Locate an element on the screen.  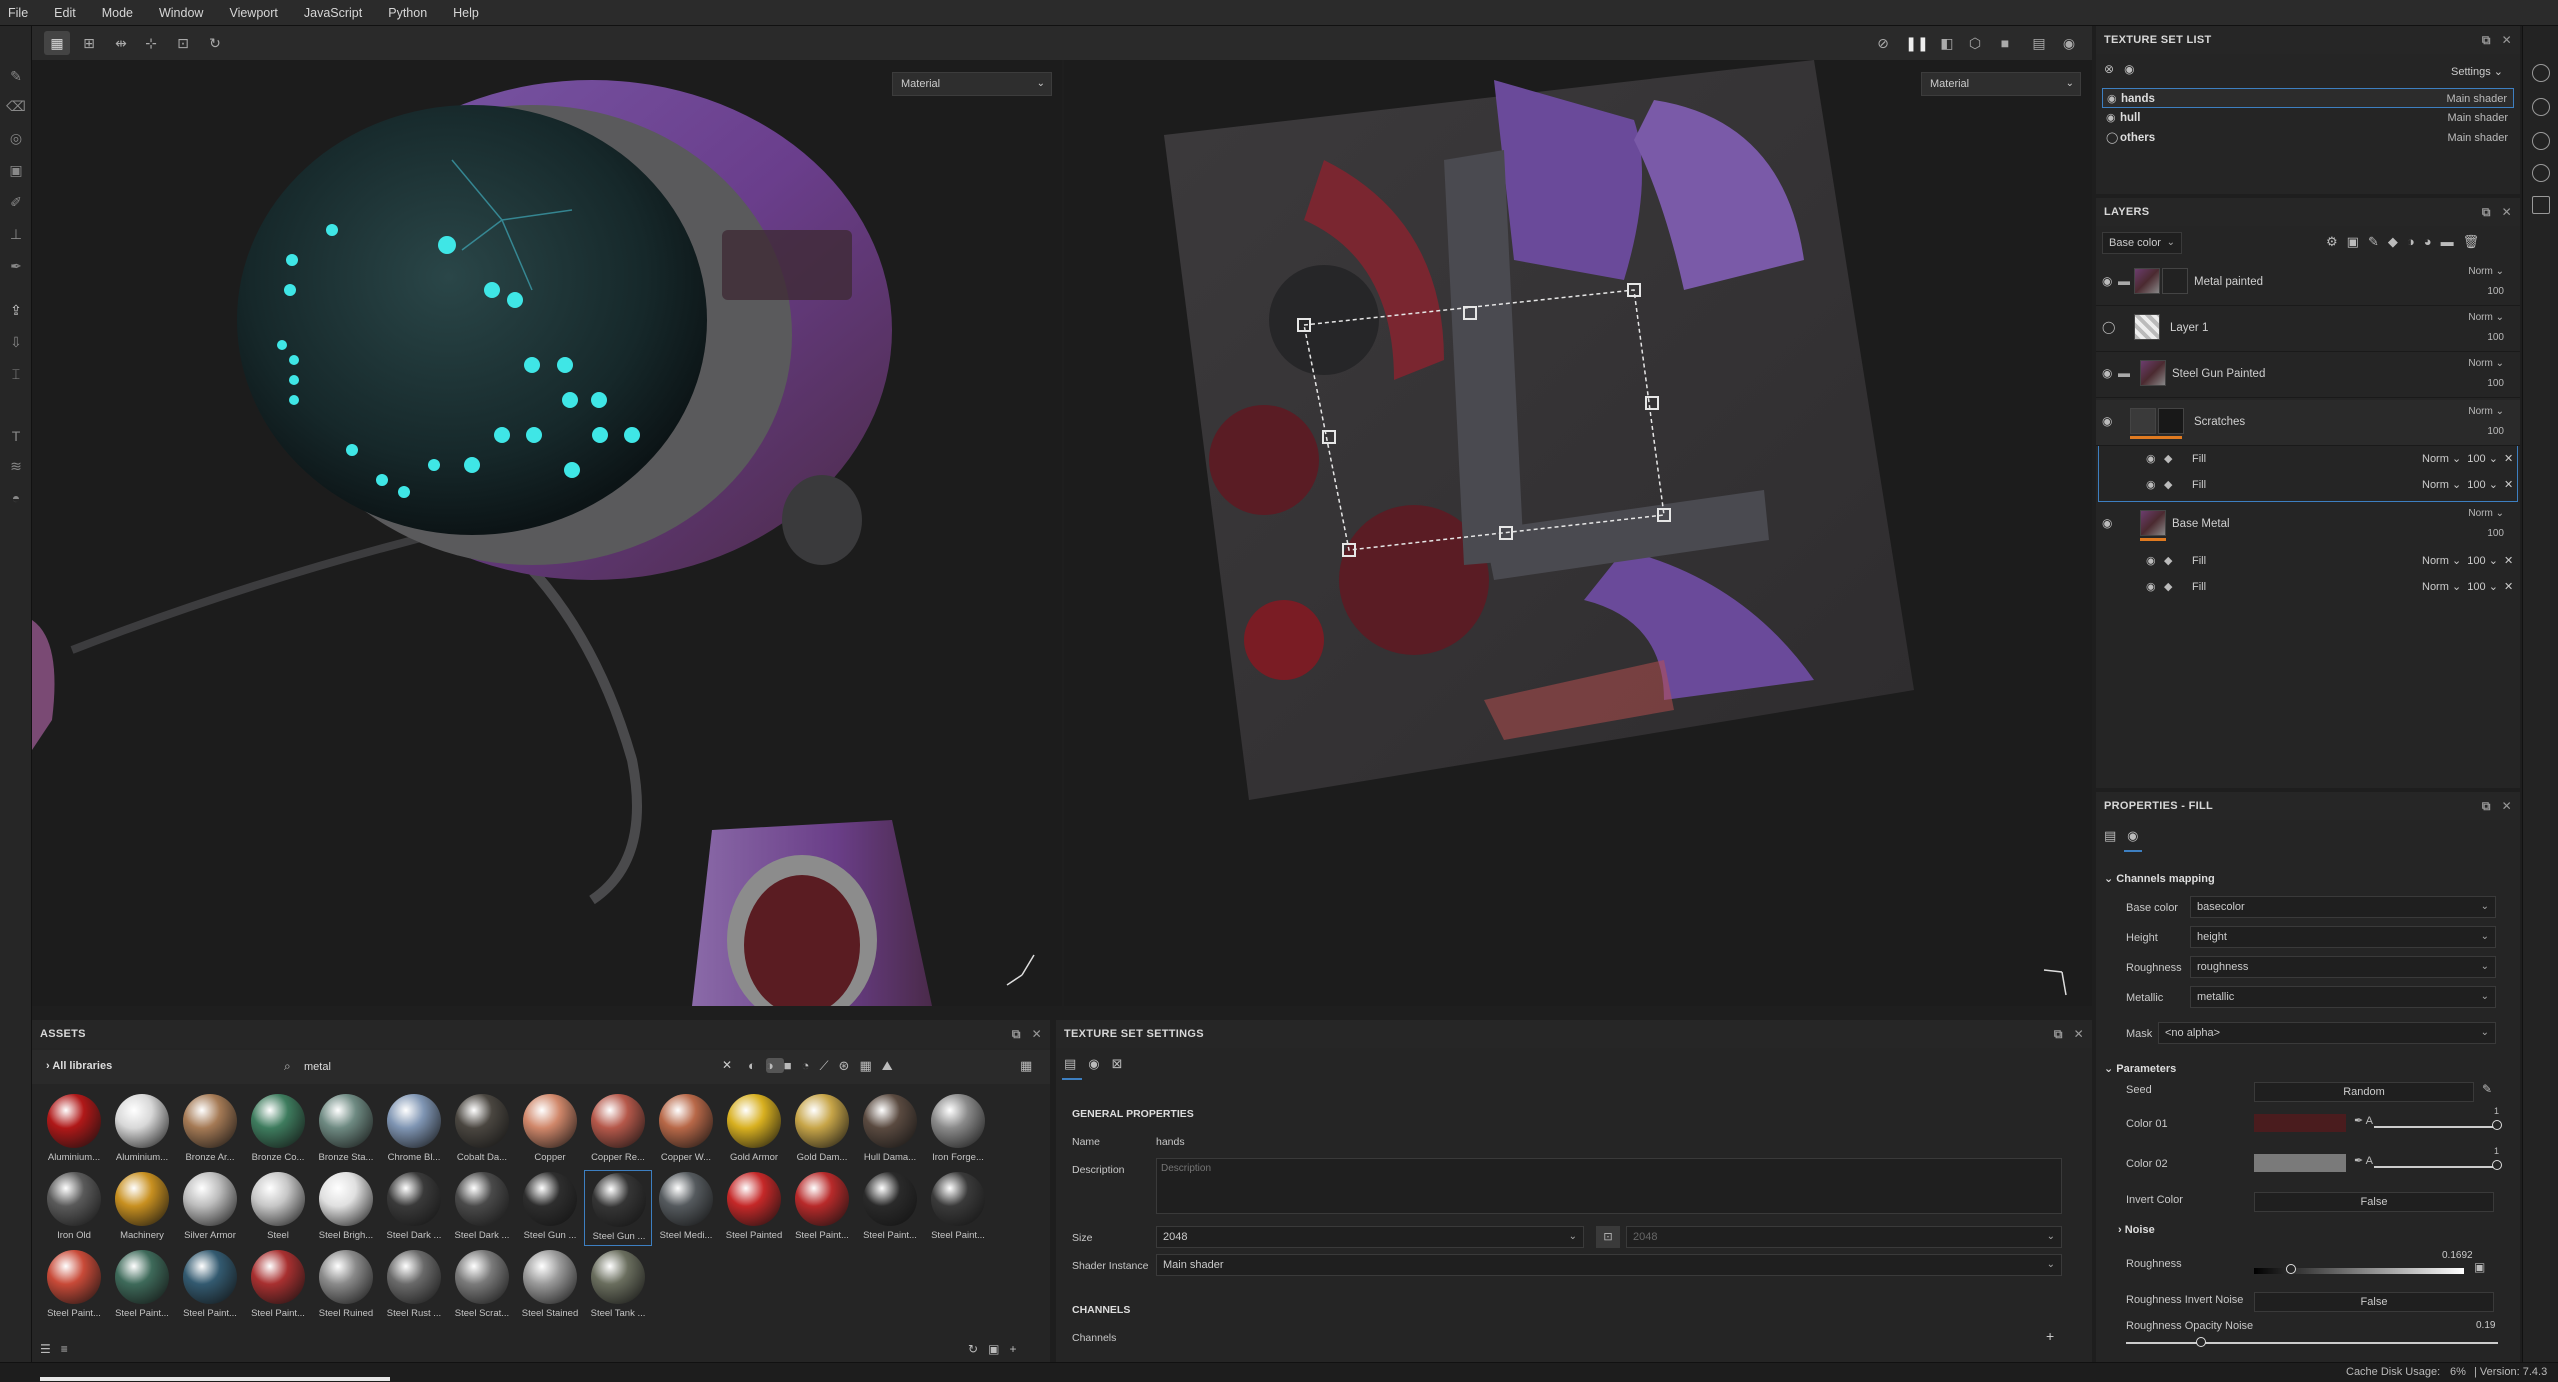
uv-tab-icon: ⊠ is located at coordinates (1123, 1063).